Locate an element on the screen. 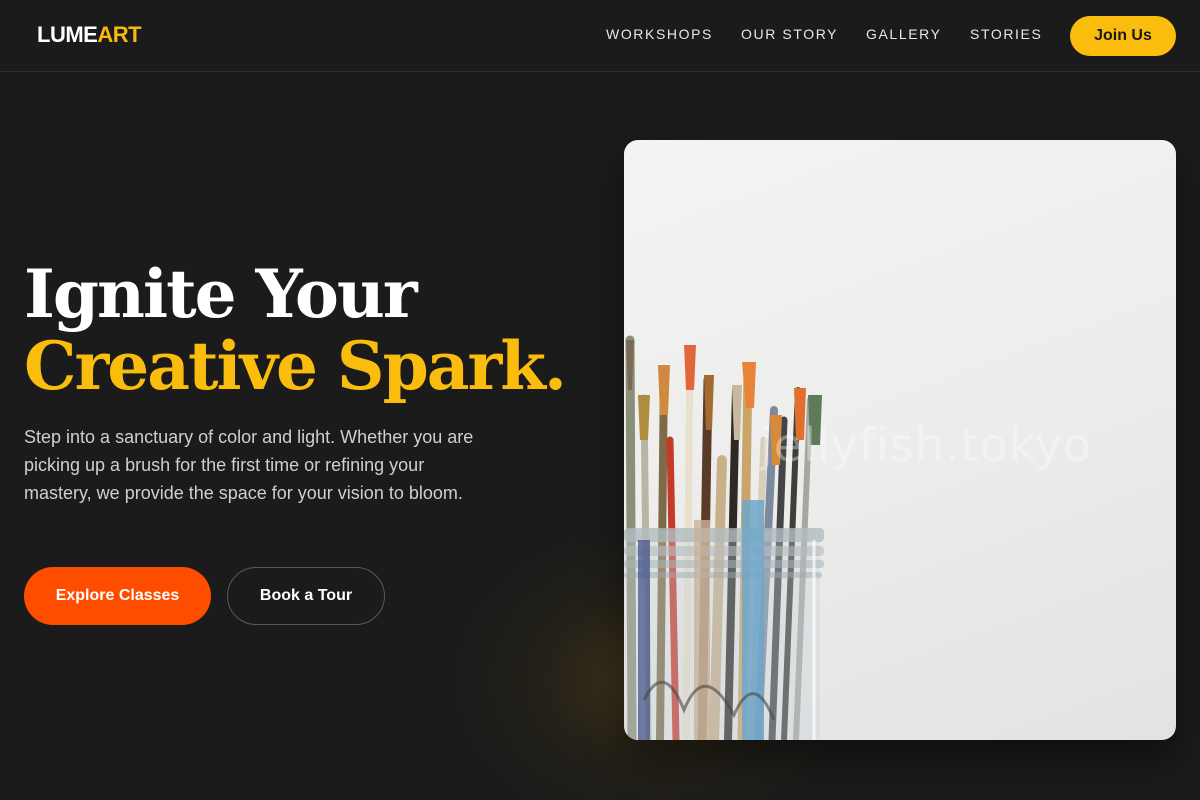 The height and width of the screenshot is (800, 1200). nav-item-stories: STORIES is located at coordinates (1006, 34).